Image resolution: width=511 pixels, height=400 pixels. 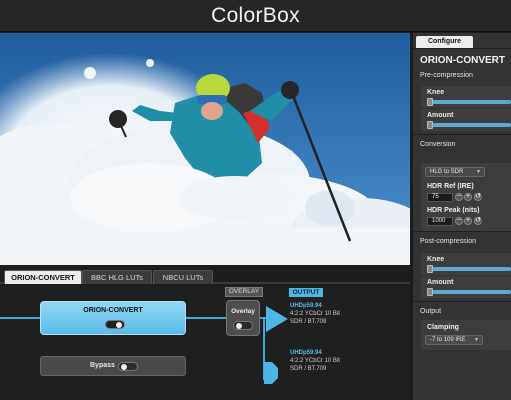 What do you see at coordinates (440, 197) in the screenshot?
I see `hdr-ref-input: 75` at bounding box center [440, 197].